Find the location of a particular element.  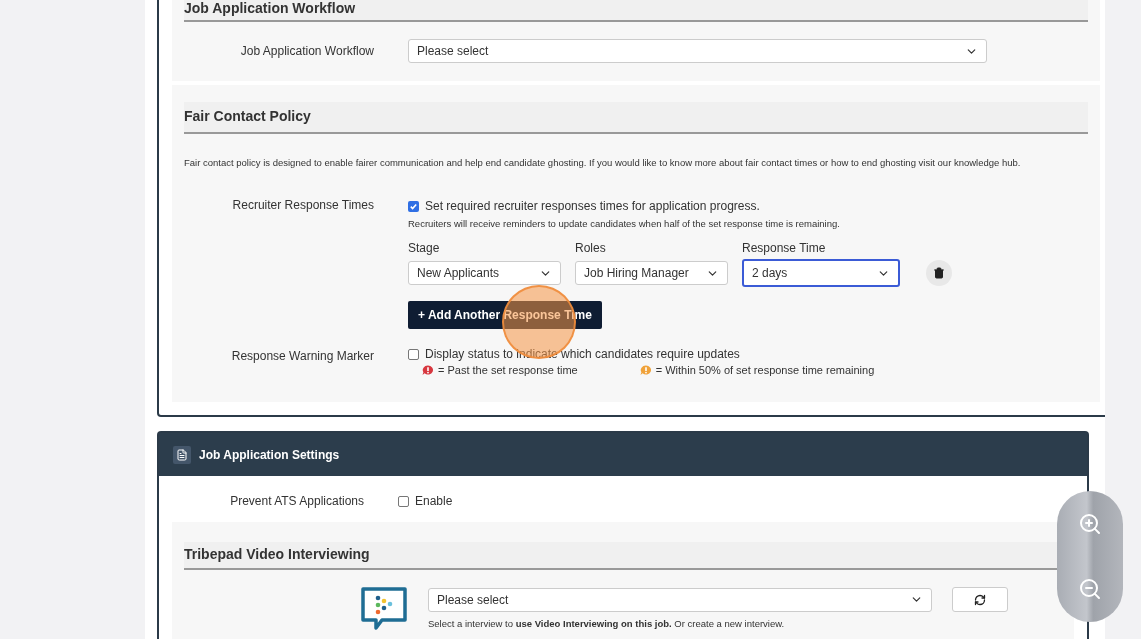

field-label: Prevent ATS Applications is located at coordinates (297, 501).